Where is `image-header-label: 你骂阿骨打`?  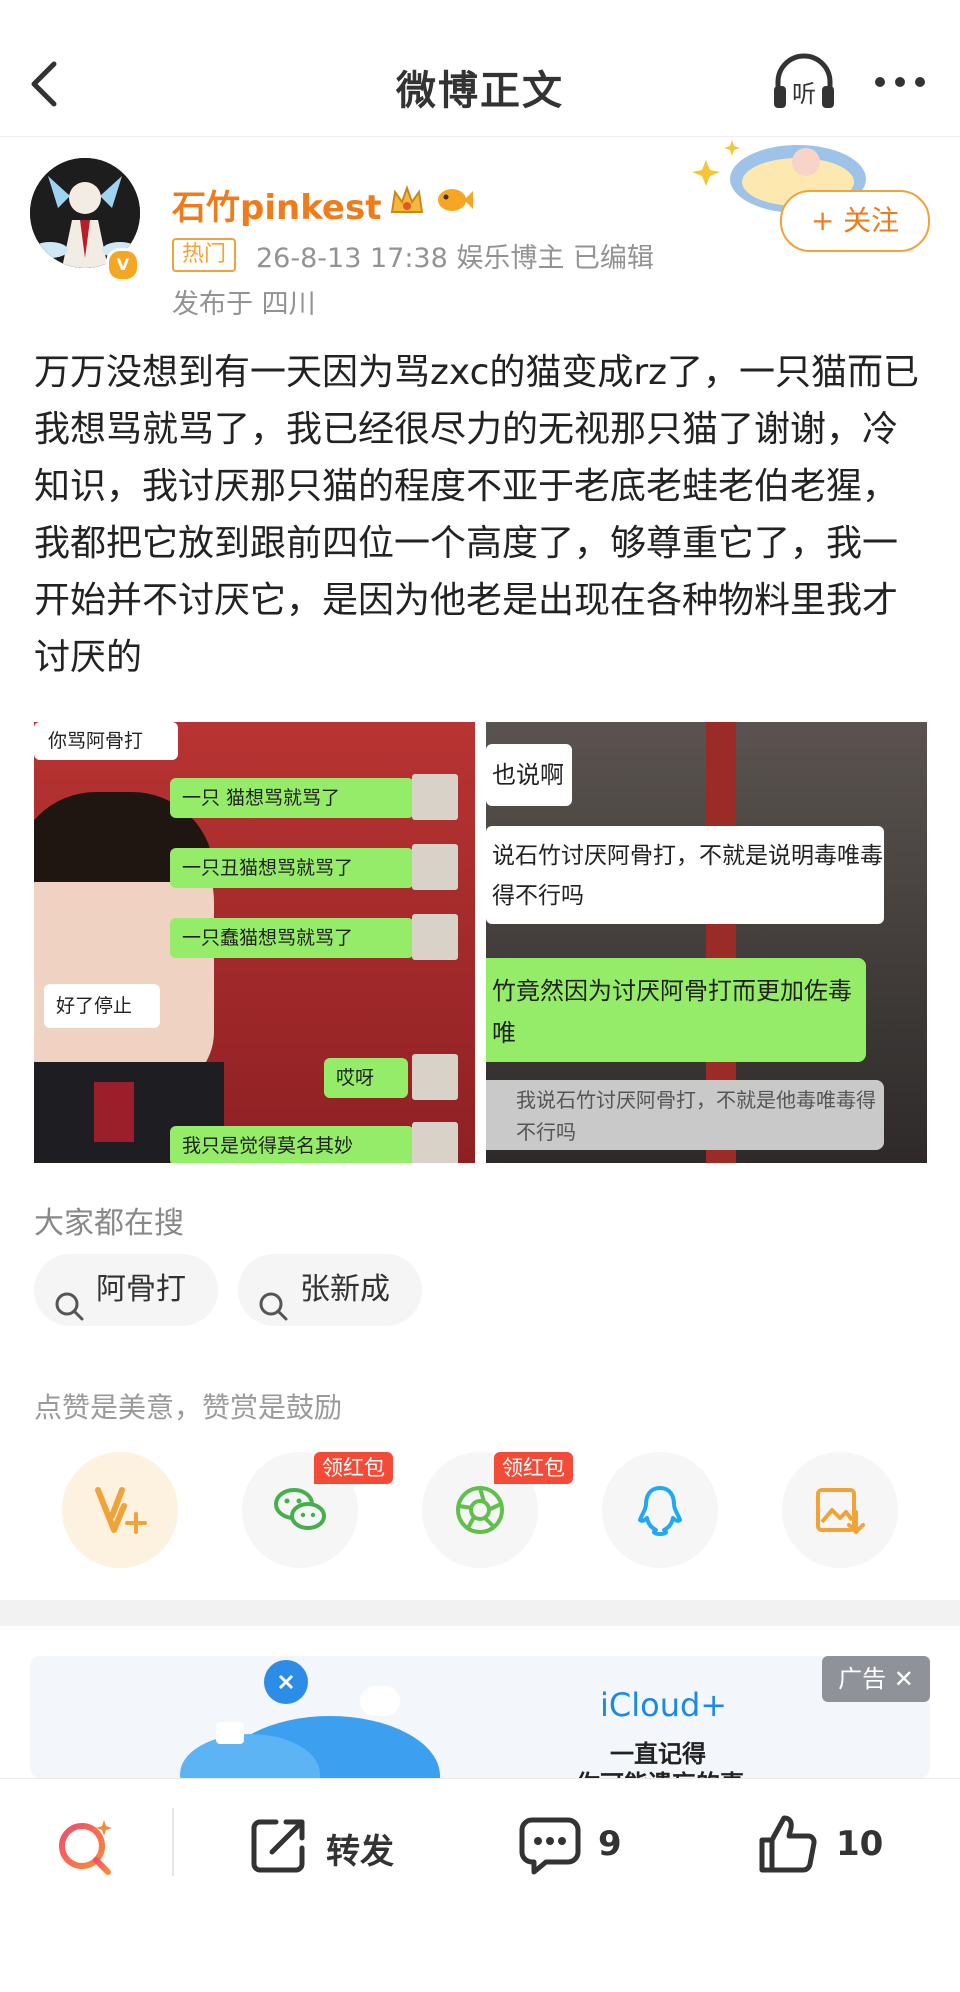 image-header-label: 你骂阿骨打 is located at coordinates (106, 741).